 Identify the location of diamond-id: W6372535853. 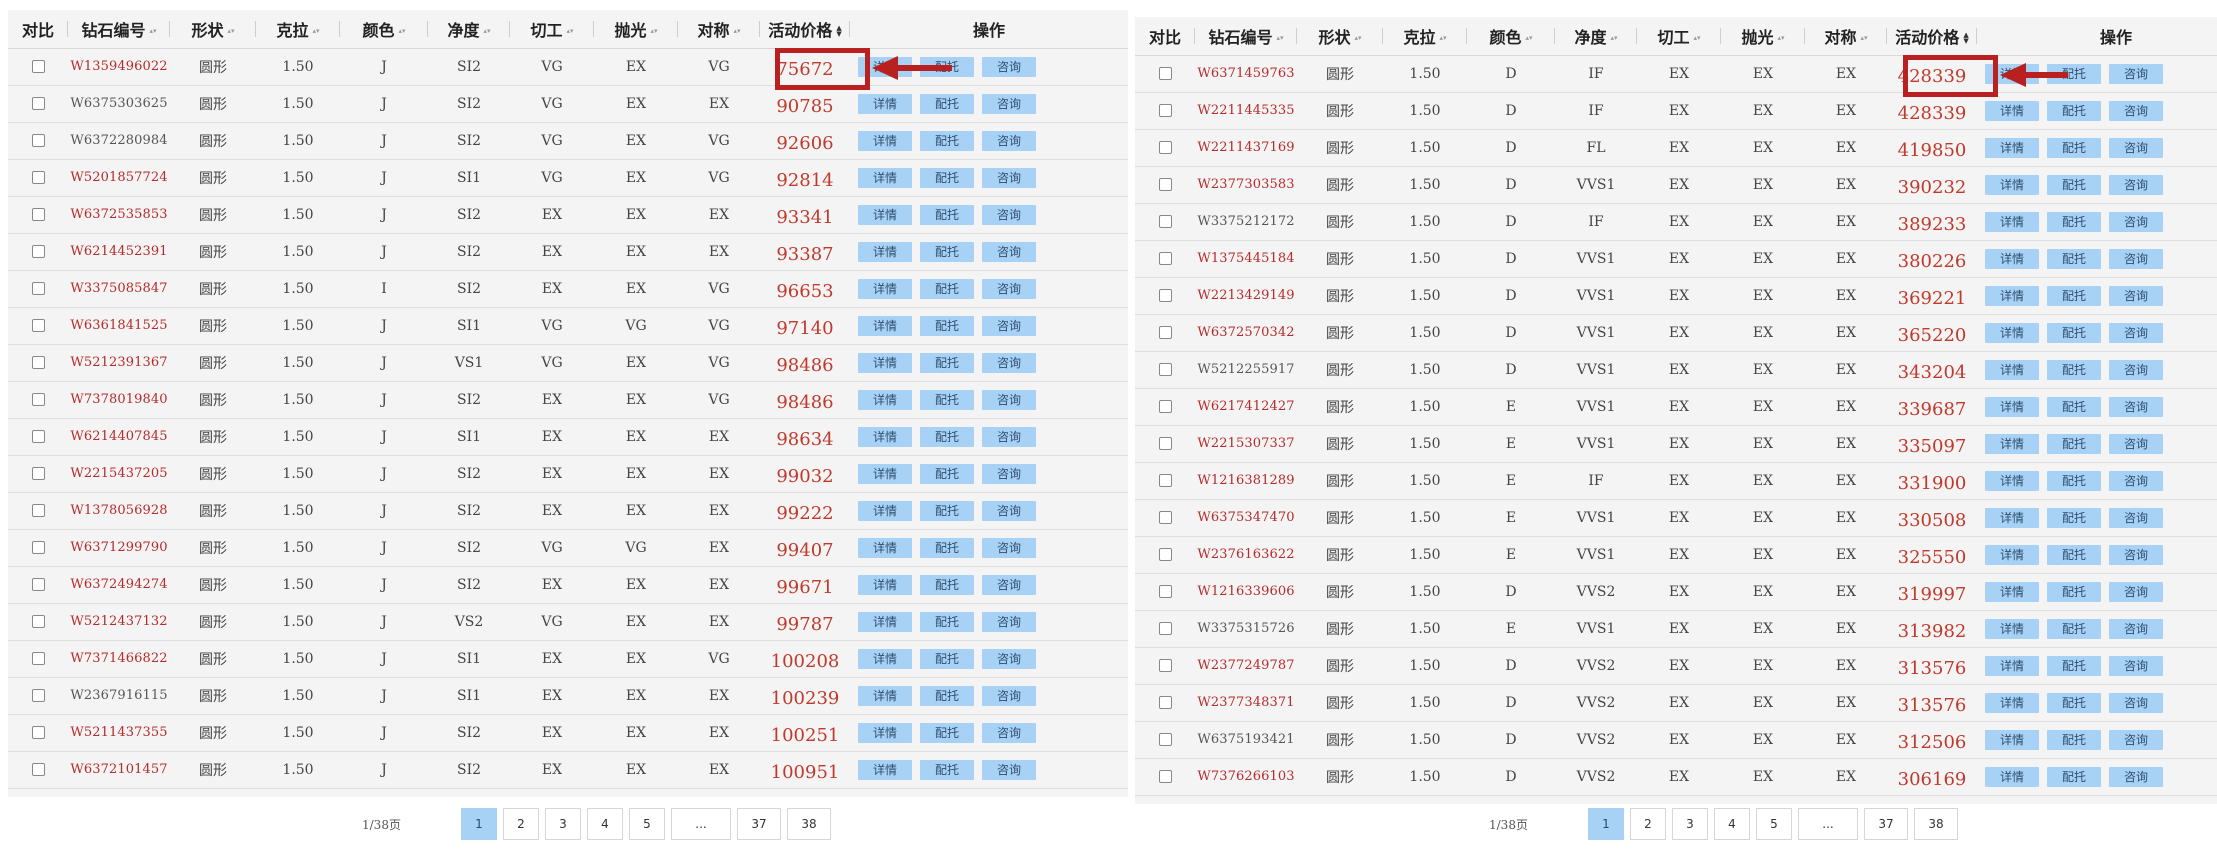
(119, 215).